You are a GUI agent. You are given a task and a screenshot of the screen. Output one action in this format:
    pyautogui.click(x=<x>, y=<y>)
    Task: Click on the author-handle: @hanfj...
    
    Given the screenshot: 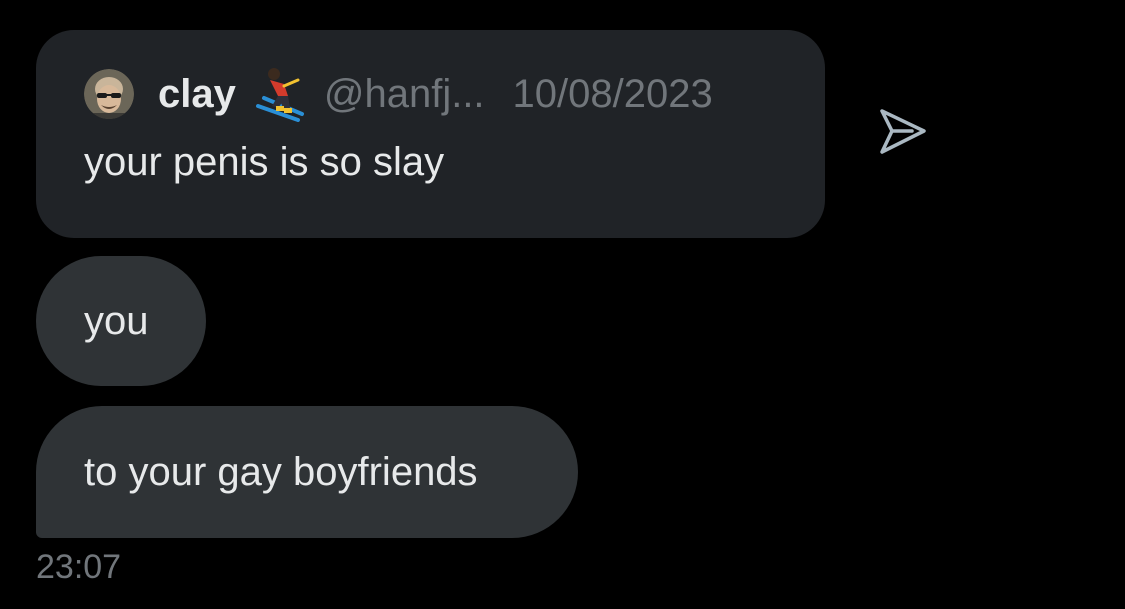 What is the action you would take?
    pyautogui.click(x=404, y=94)
    